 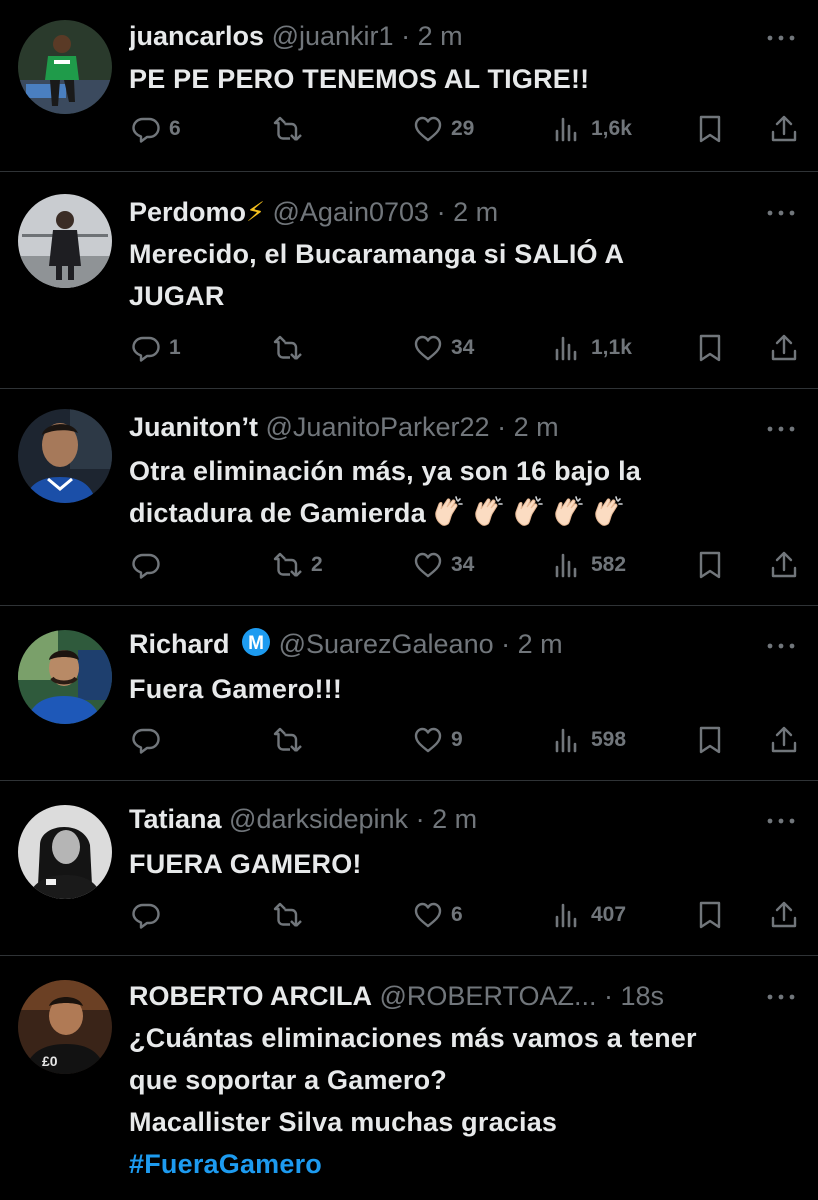 What do you see at coordinates (377, 254) in the screenshot?
I see `tweet-text-line: Merecido, el Bucaramanga si SALIÓ A` at bounding box center [377, 254].